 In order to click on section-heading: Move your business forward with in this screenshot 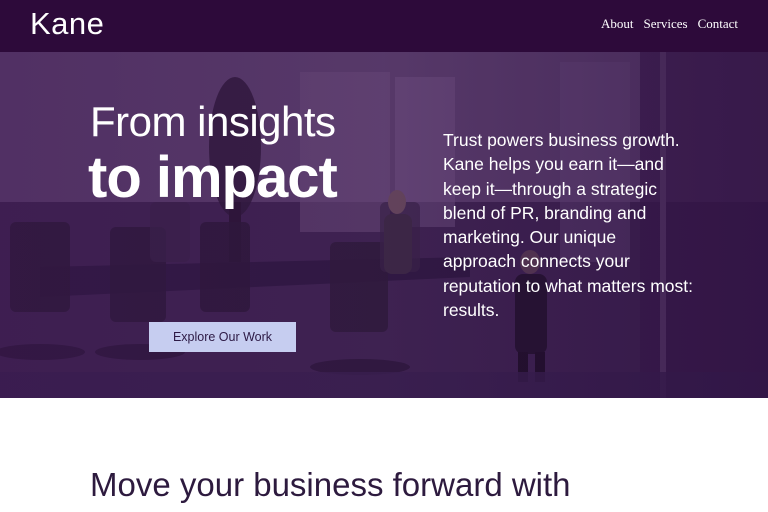, I will do `click(330, 484)`.